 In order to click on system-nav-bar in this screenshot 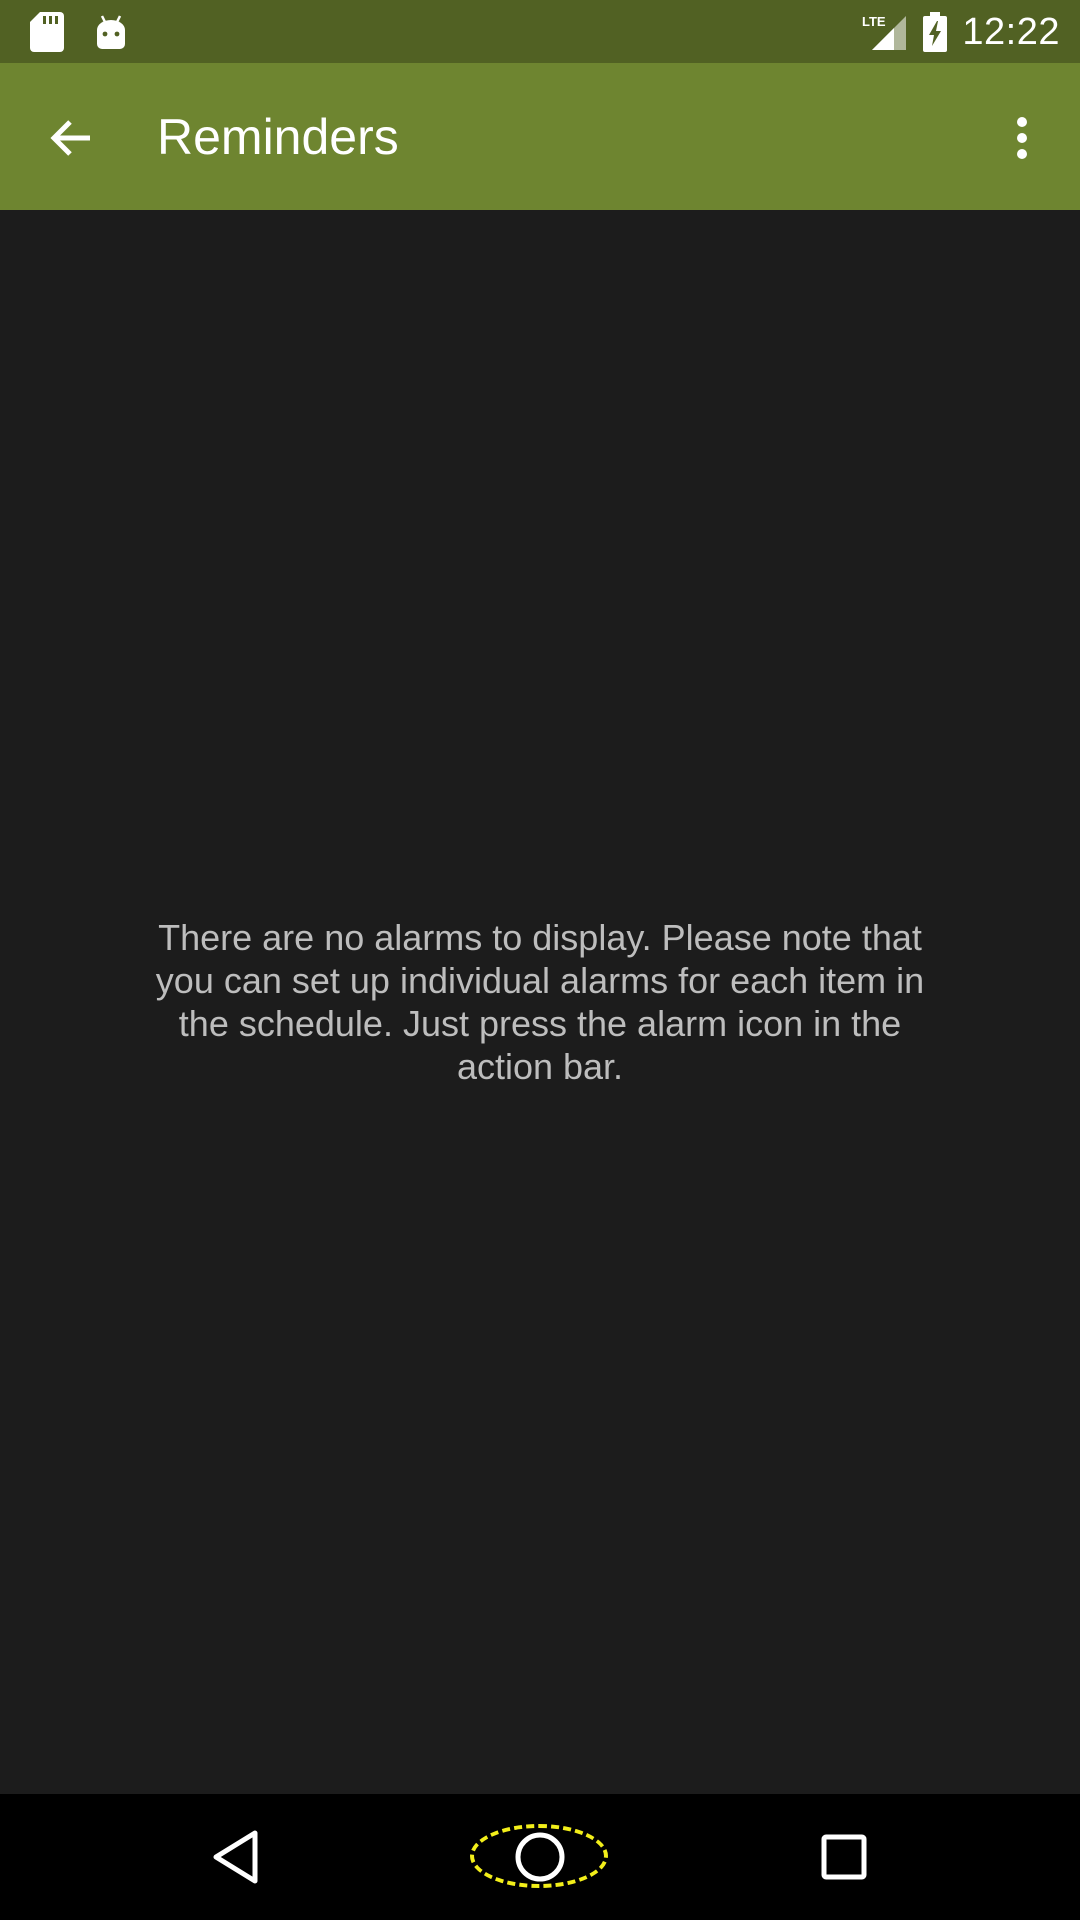, I will do `click(540, 1857)`.